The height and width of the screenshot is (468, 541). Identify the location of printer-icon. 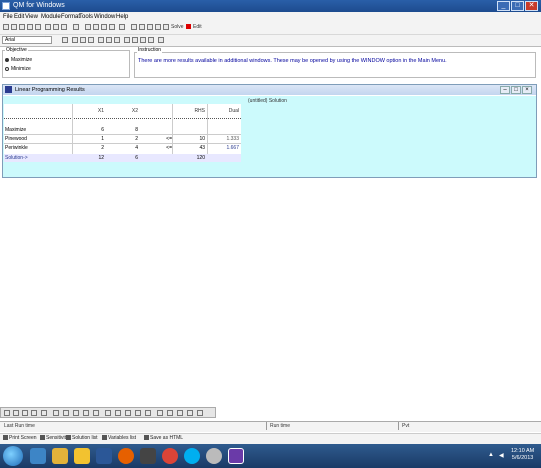
(5, 438).